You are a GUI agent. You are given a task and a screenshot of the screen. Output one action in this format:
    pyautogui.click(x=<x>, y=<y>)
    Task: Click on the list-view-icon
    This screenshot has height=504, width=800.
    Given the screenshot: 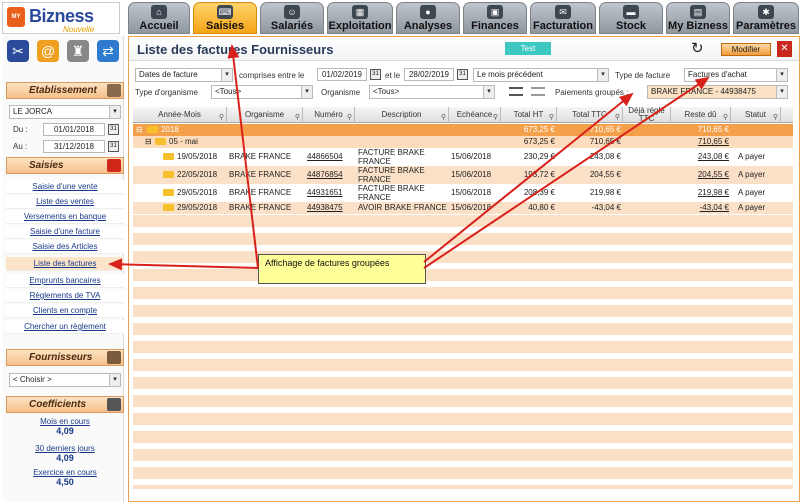 What is the action you would take?
    pyautogui.click(x=516, y=91)
    